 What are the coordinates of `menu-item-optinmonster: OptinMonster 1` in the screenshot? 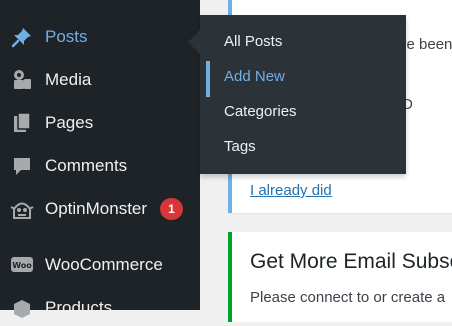 It's located at (100, 209).